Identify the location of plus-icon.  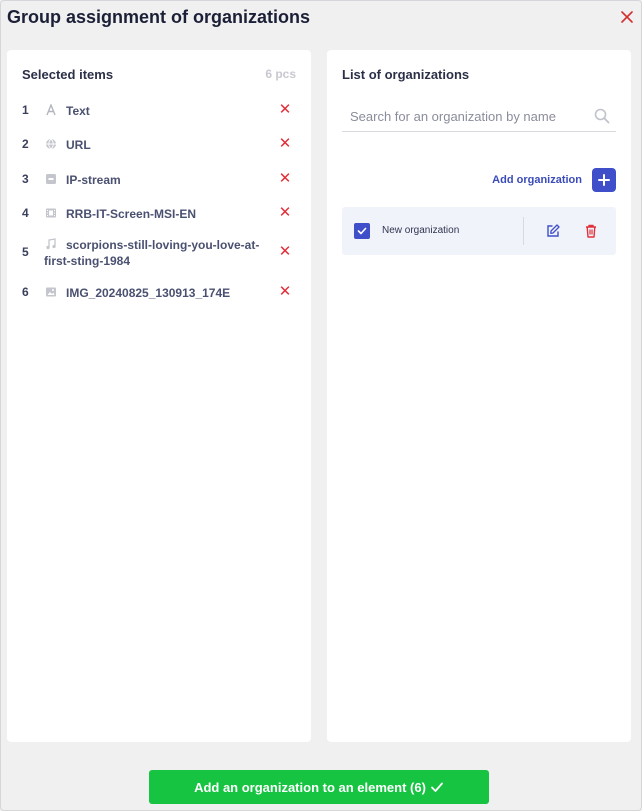
(604, 180).